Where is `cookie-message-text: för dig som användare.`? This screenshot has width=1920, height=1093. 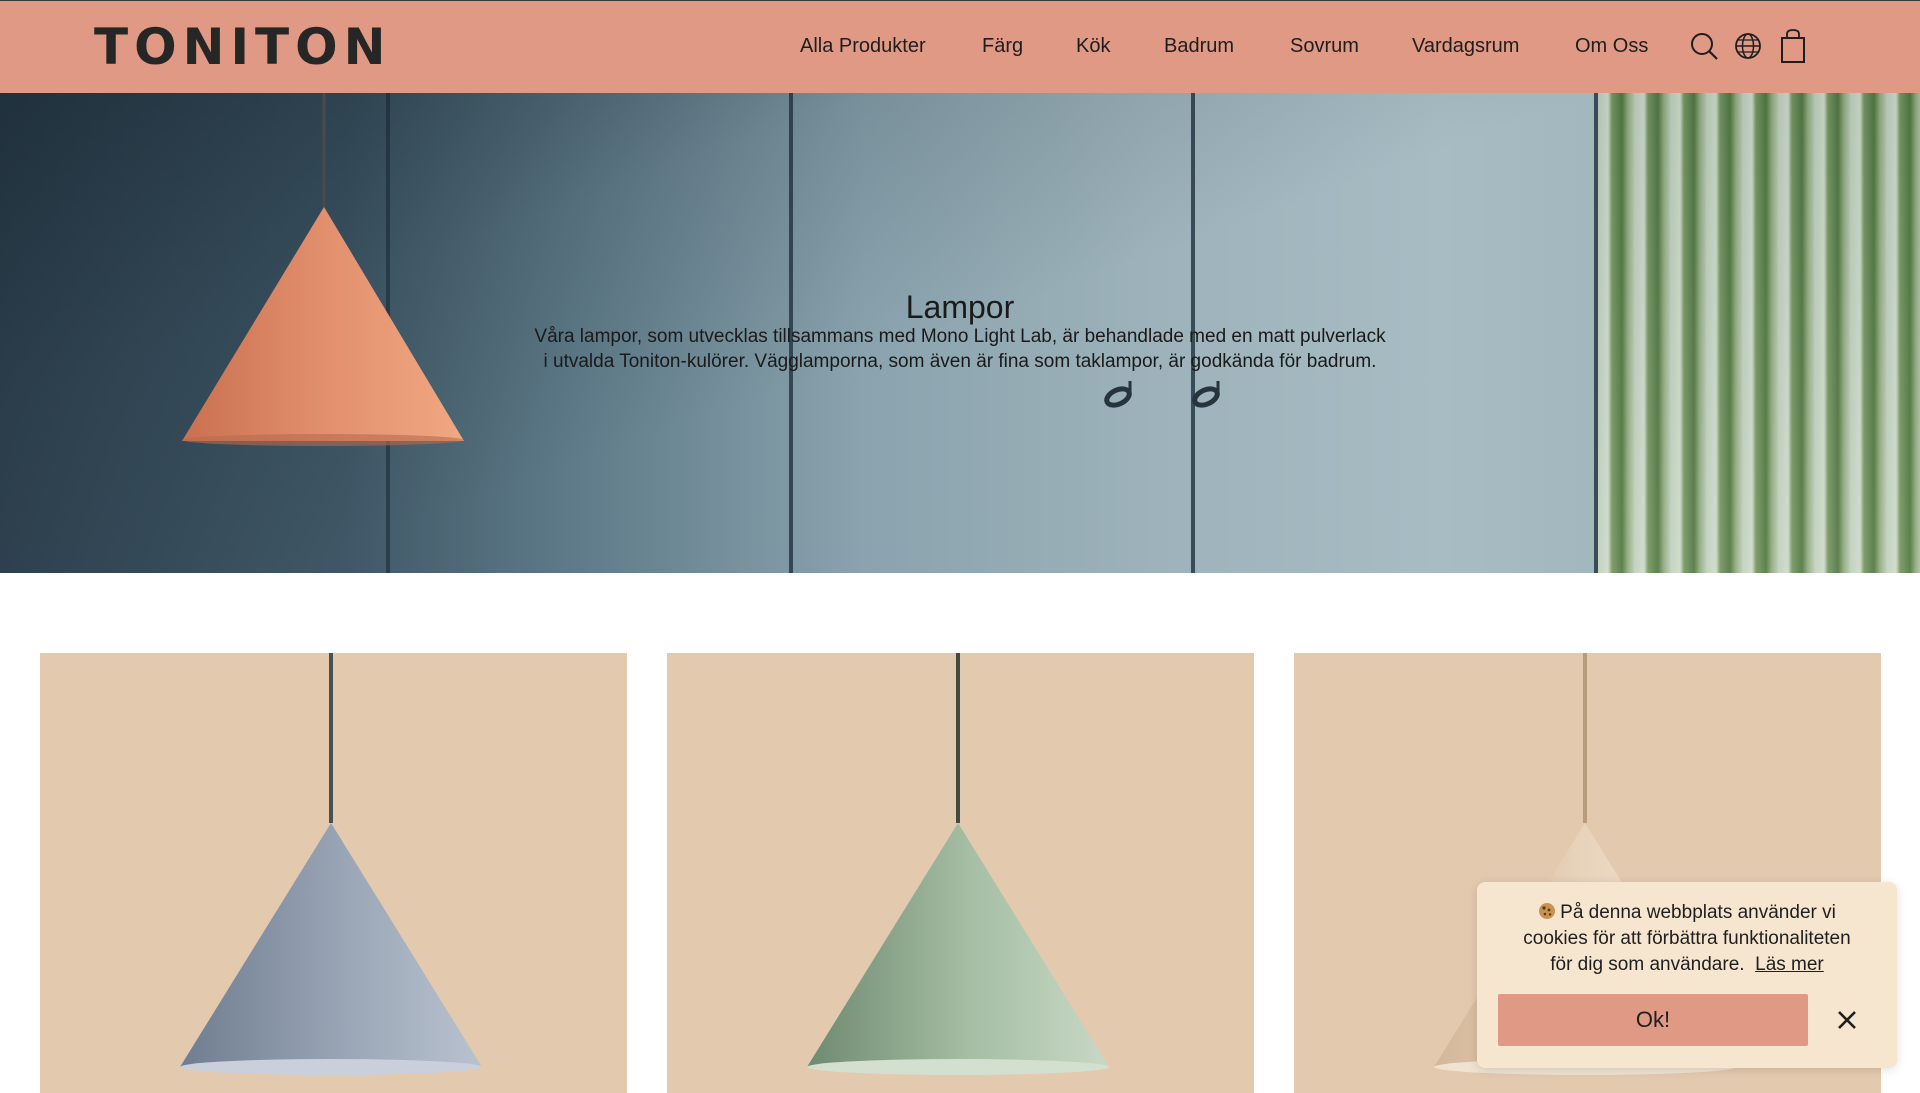
cookie-message-text: för dig som användare. is located at coordinates (1647, 964).